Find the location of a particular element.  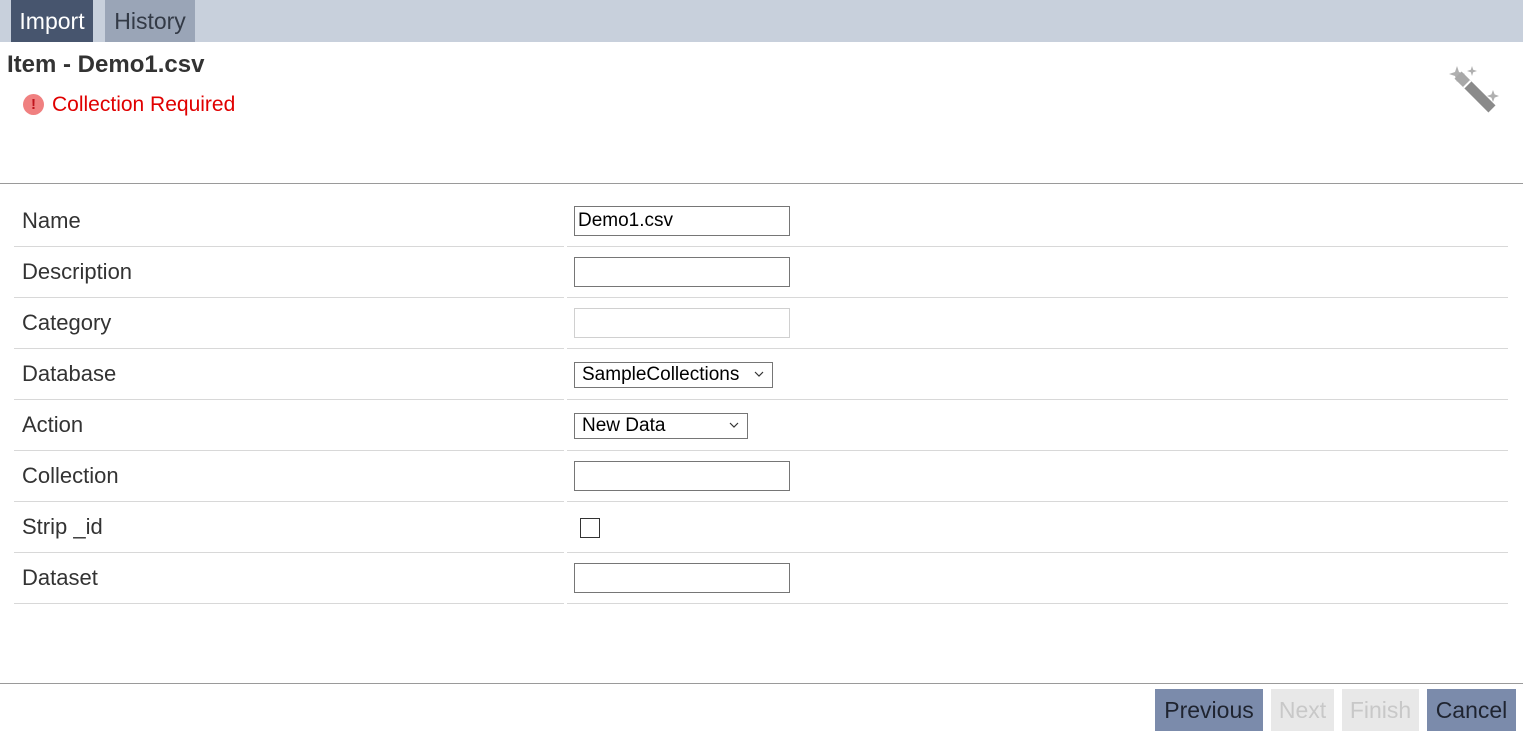

error-text: Collection Required is located at coordinates (144, 104).